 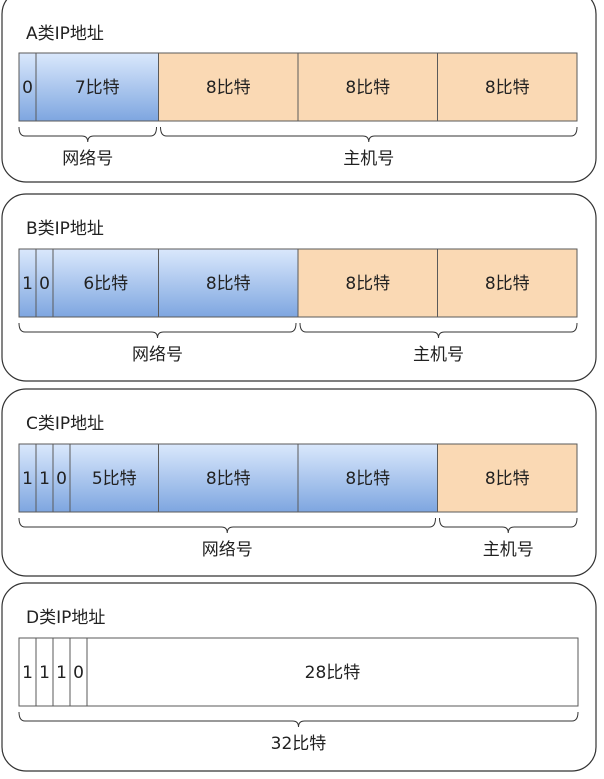 I want to click on panel-title: C类IP地址, so click(x=65, y=424).